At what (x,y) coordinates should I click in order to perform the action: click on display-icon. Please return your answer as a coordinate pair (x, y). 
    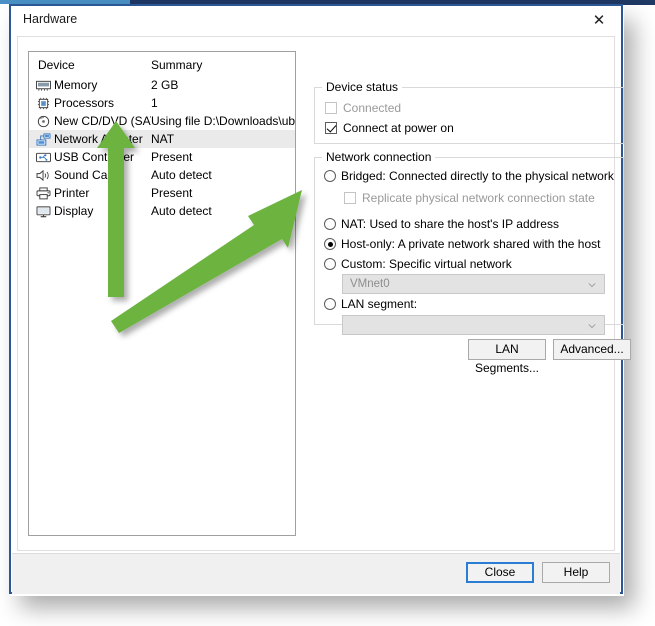
    Looking at the image, I should click on (43, 211).